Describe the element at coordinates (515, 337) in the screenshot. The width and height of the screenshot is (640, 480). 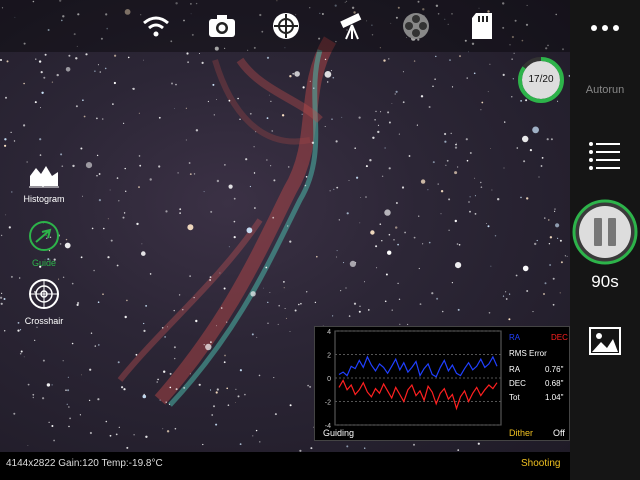
I see `legend-ra: RA` at that location.